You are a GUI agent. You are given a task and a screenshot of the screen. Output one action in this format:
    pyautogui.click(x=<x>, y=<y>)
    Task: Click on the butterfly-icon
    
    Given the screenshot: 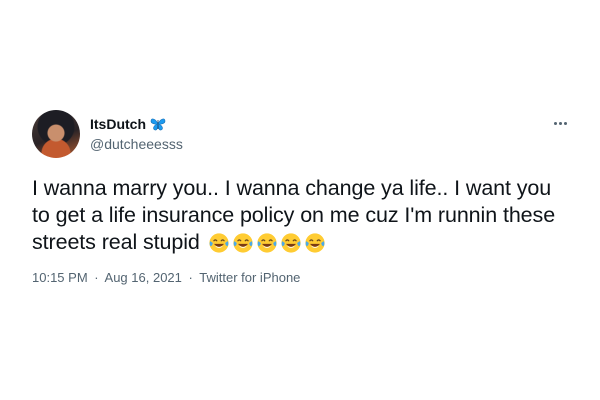 What is the action you would take?
    pyautogui.click(x=158, y=124)
    